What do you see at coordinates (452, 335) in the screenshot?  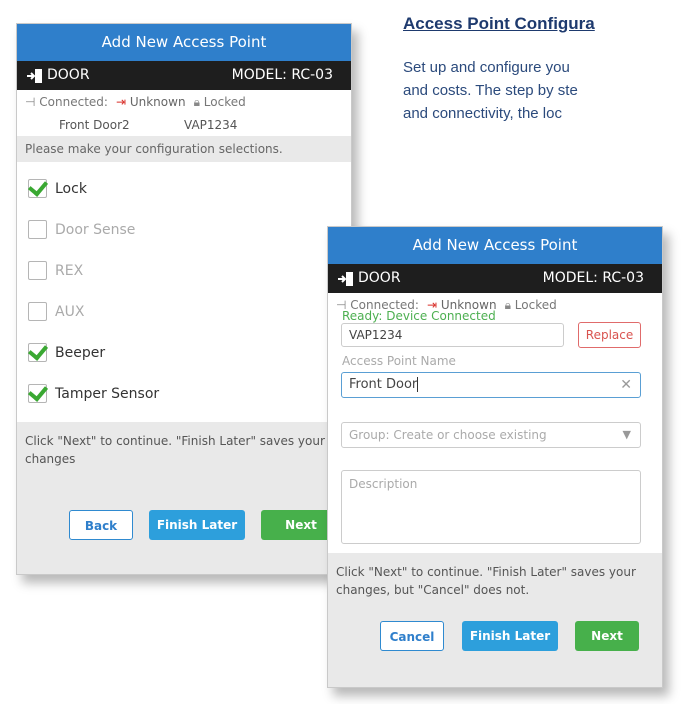 I see `device-id-field: VAP1234` at bounding box center [452, 335].